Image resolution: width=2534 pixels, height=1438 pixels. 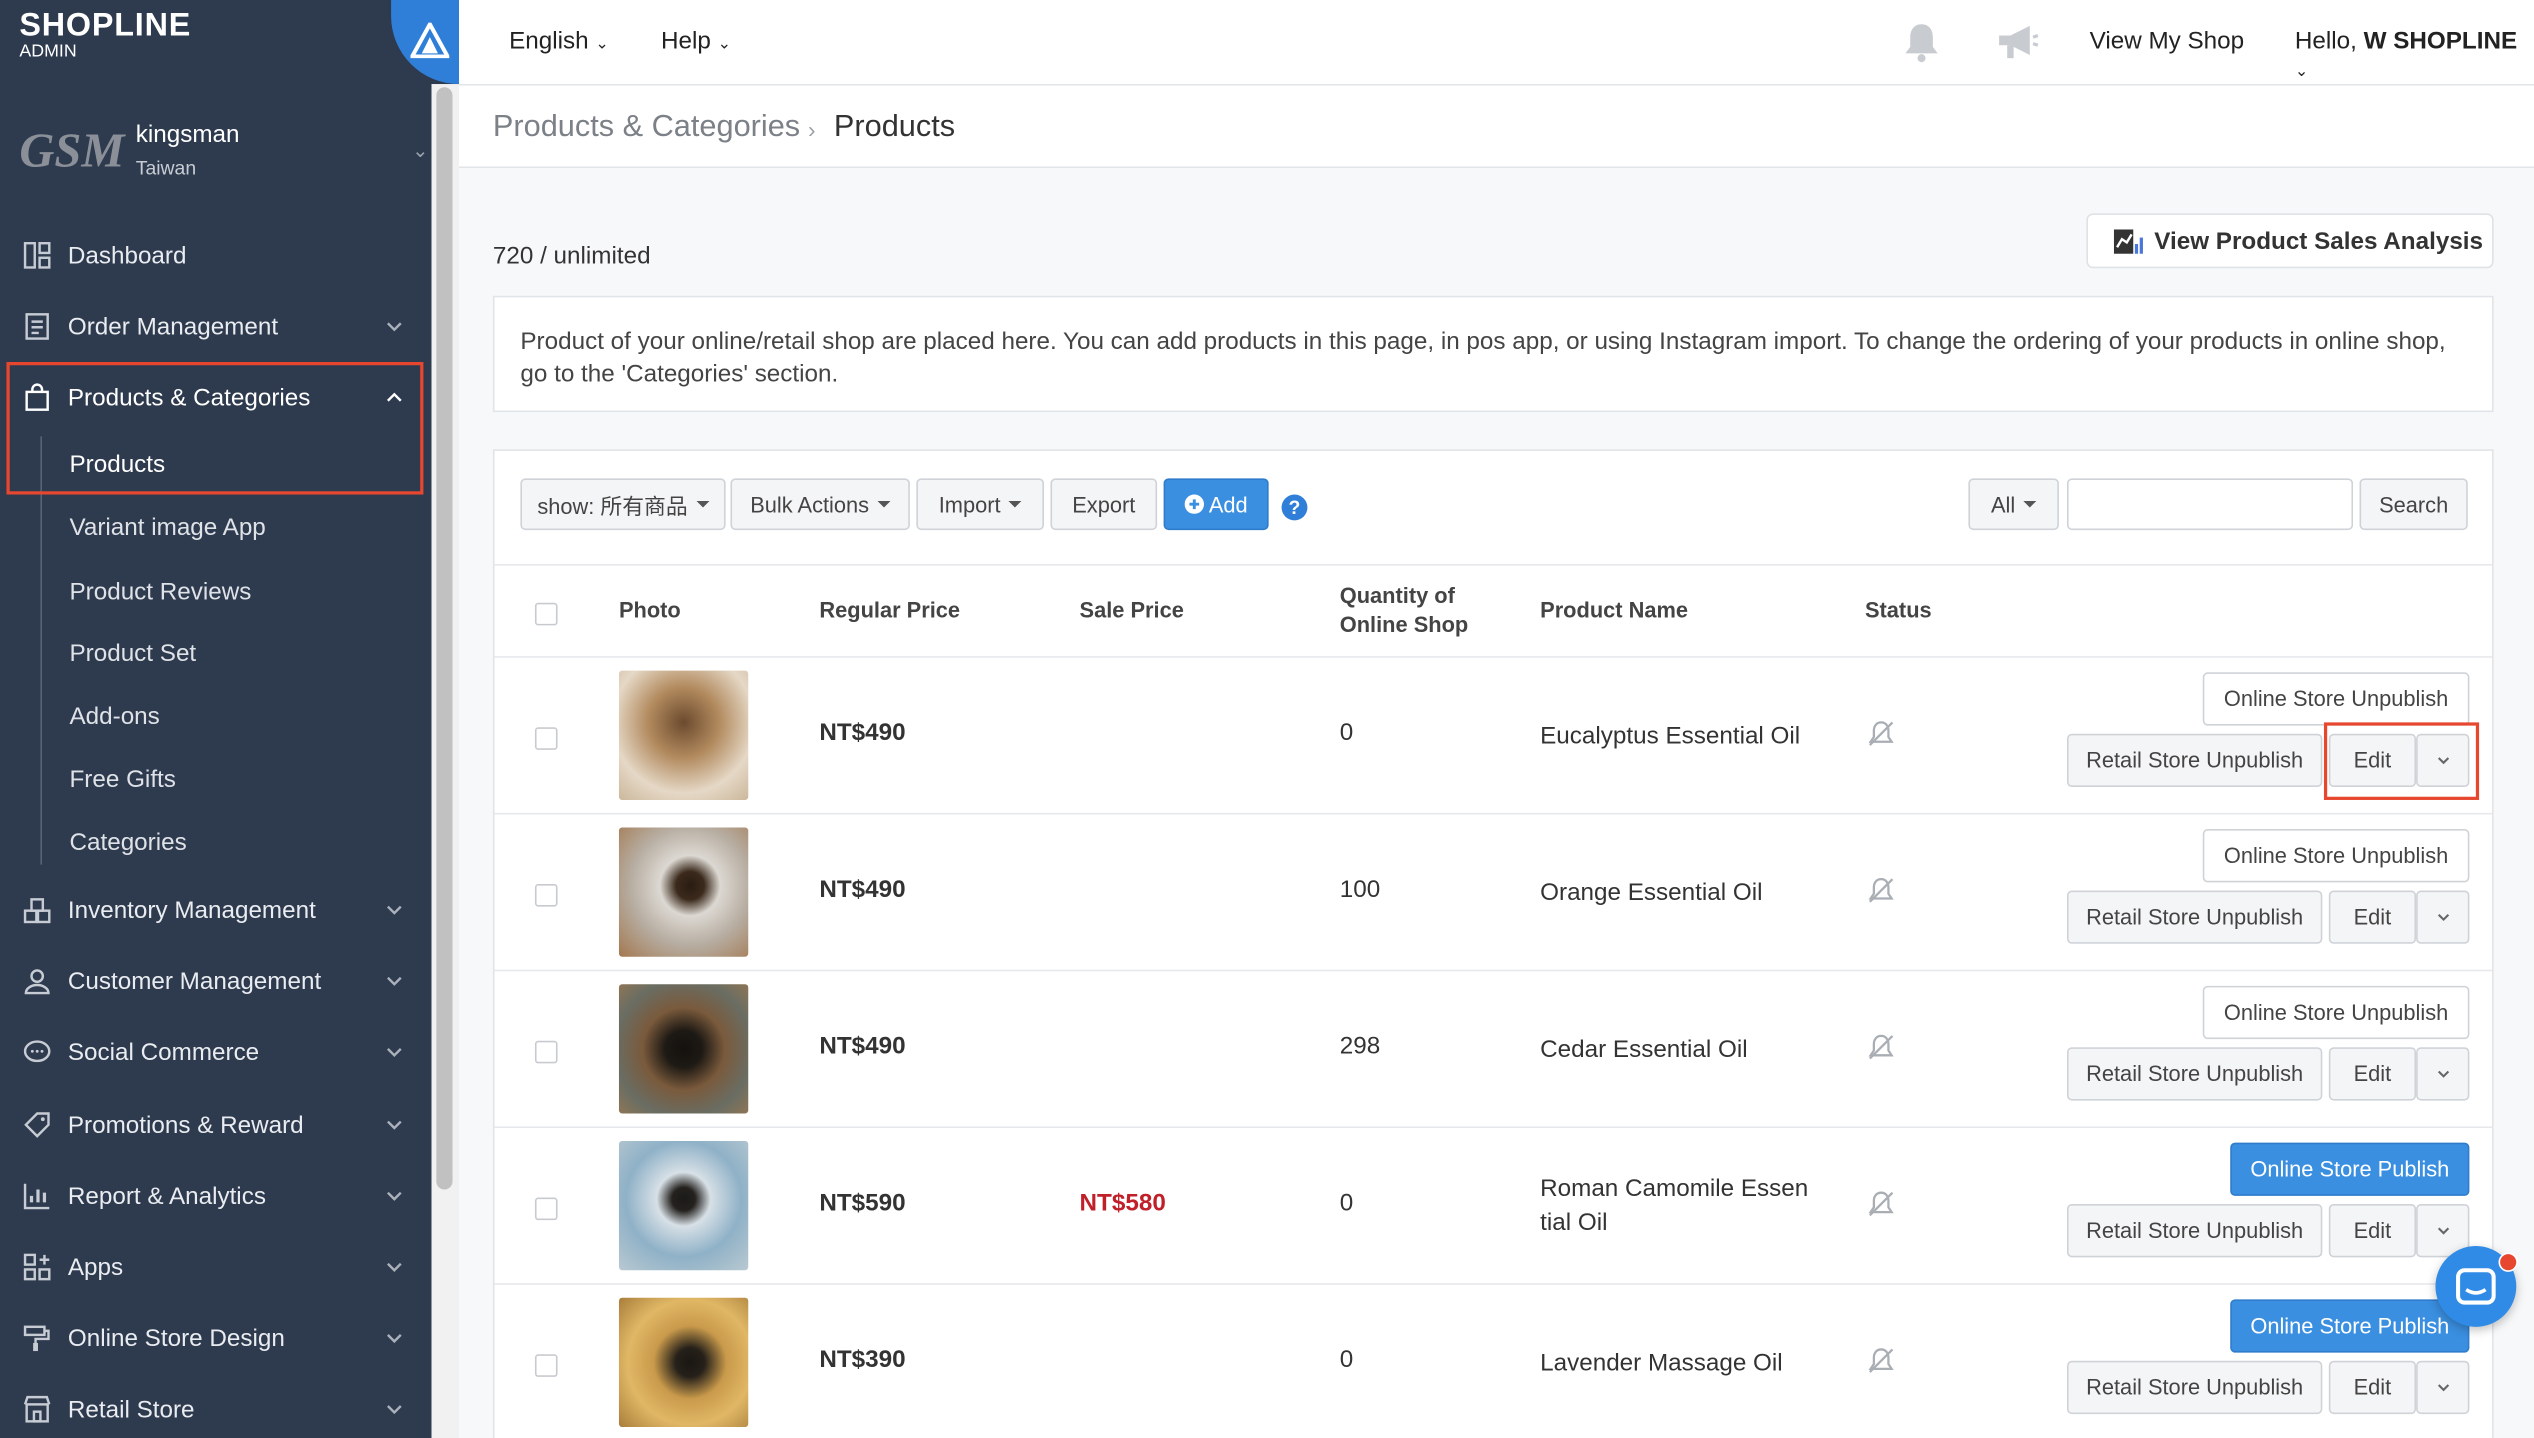 What do you see at coordinates (2013, 504) in the screenshot?
I see `search-scope-dropdown: All` at bounding box center [2013, 504].